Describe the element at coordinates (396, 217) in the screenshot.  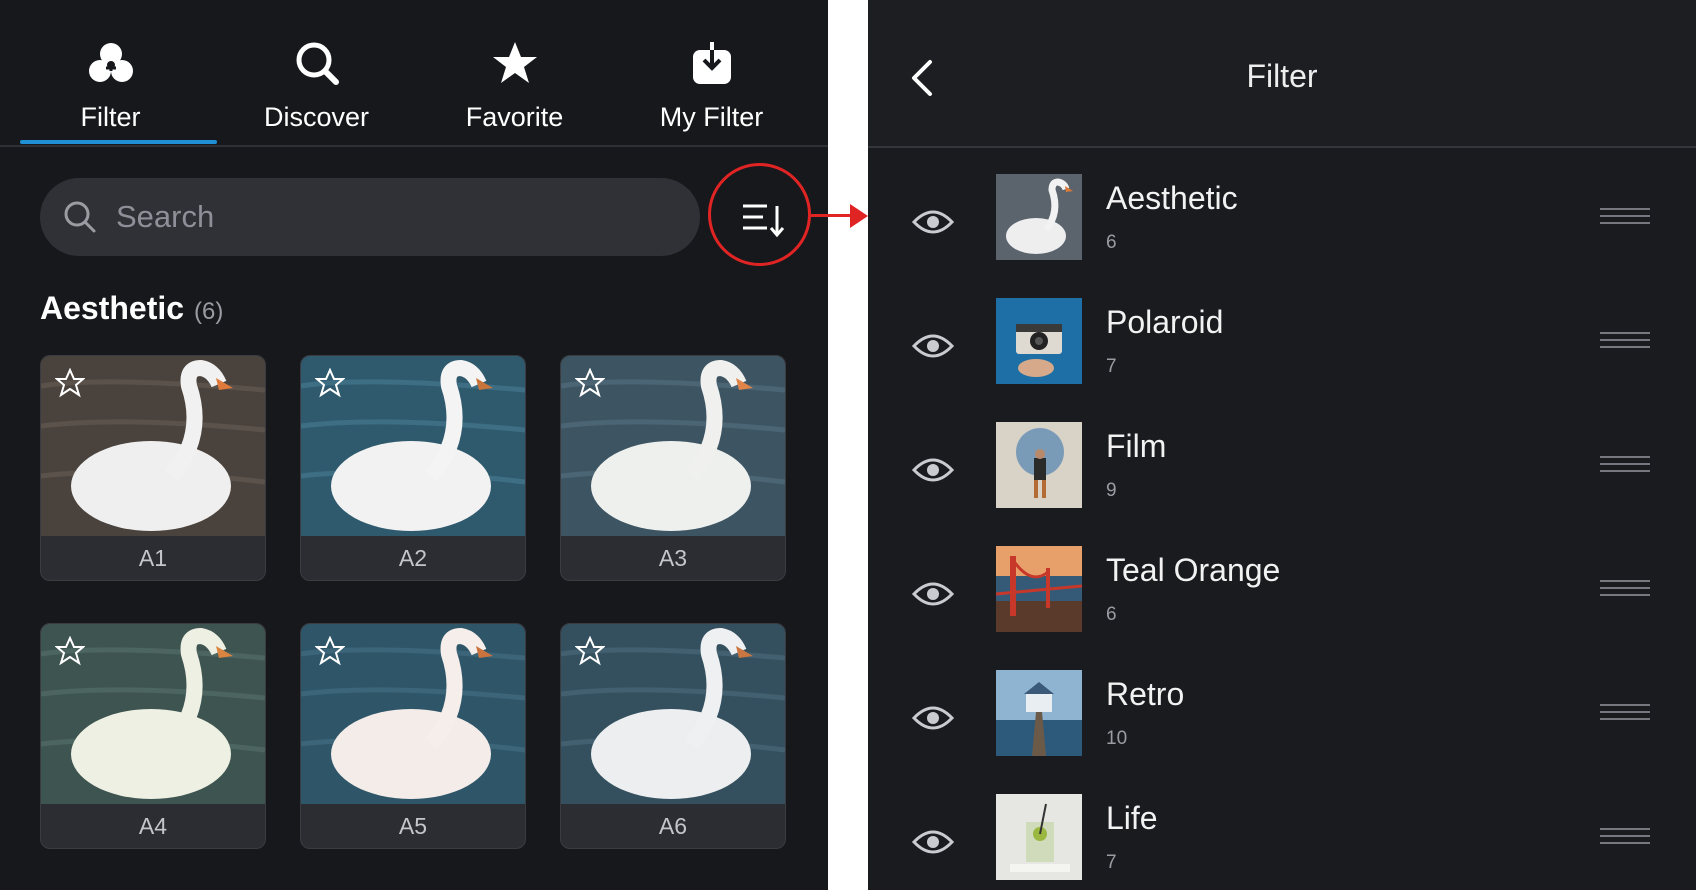
I see `search-input` at that location.